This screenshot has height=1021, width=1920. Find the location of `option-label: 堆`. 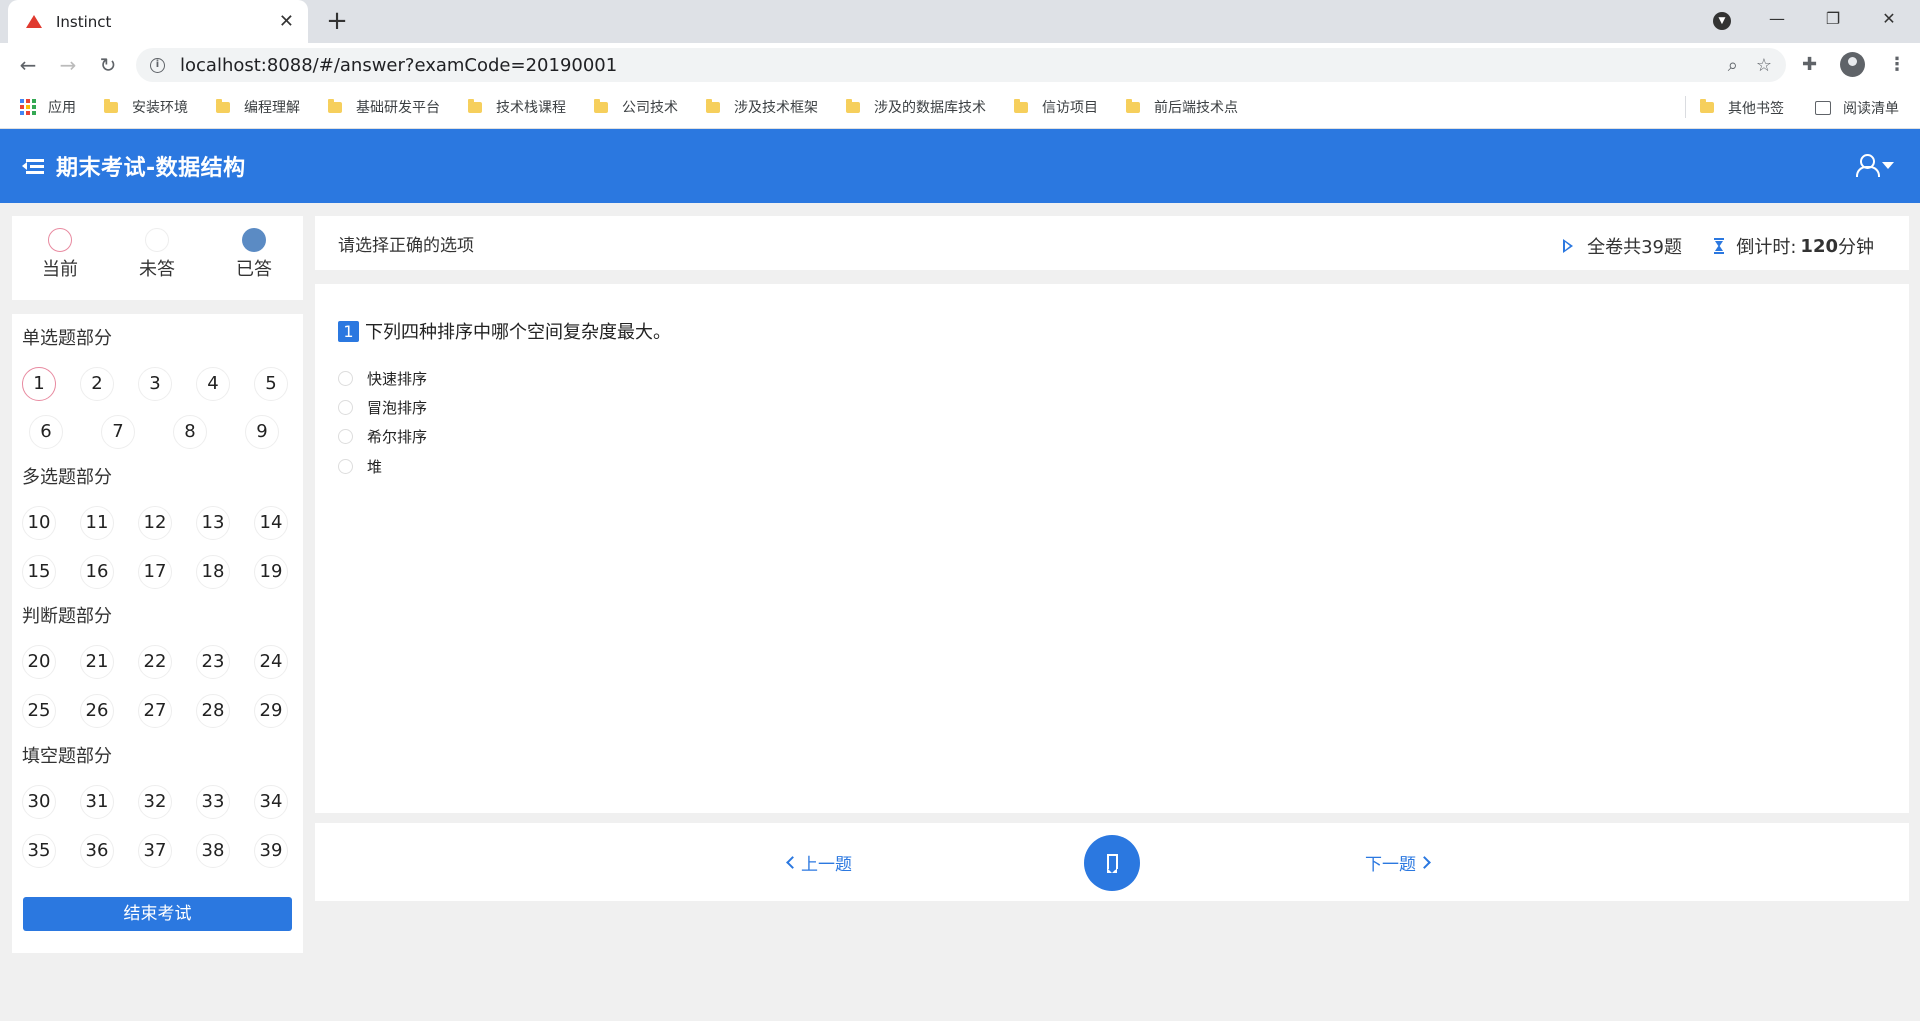

option-label: 堆 is located at coordinates (375, 467).